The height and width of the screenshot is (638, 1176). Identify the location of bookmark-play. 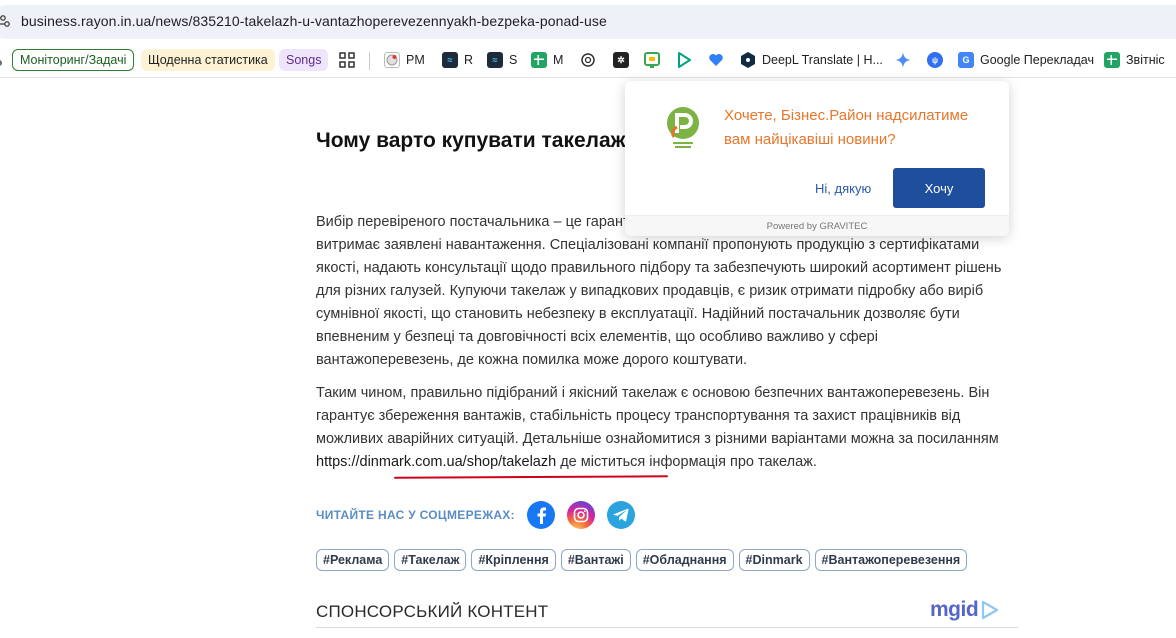
(684, 60).